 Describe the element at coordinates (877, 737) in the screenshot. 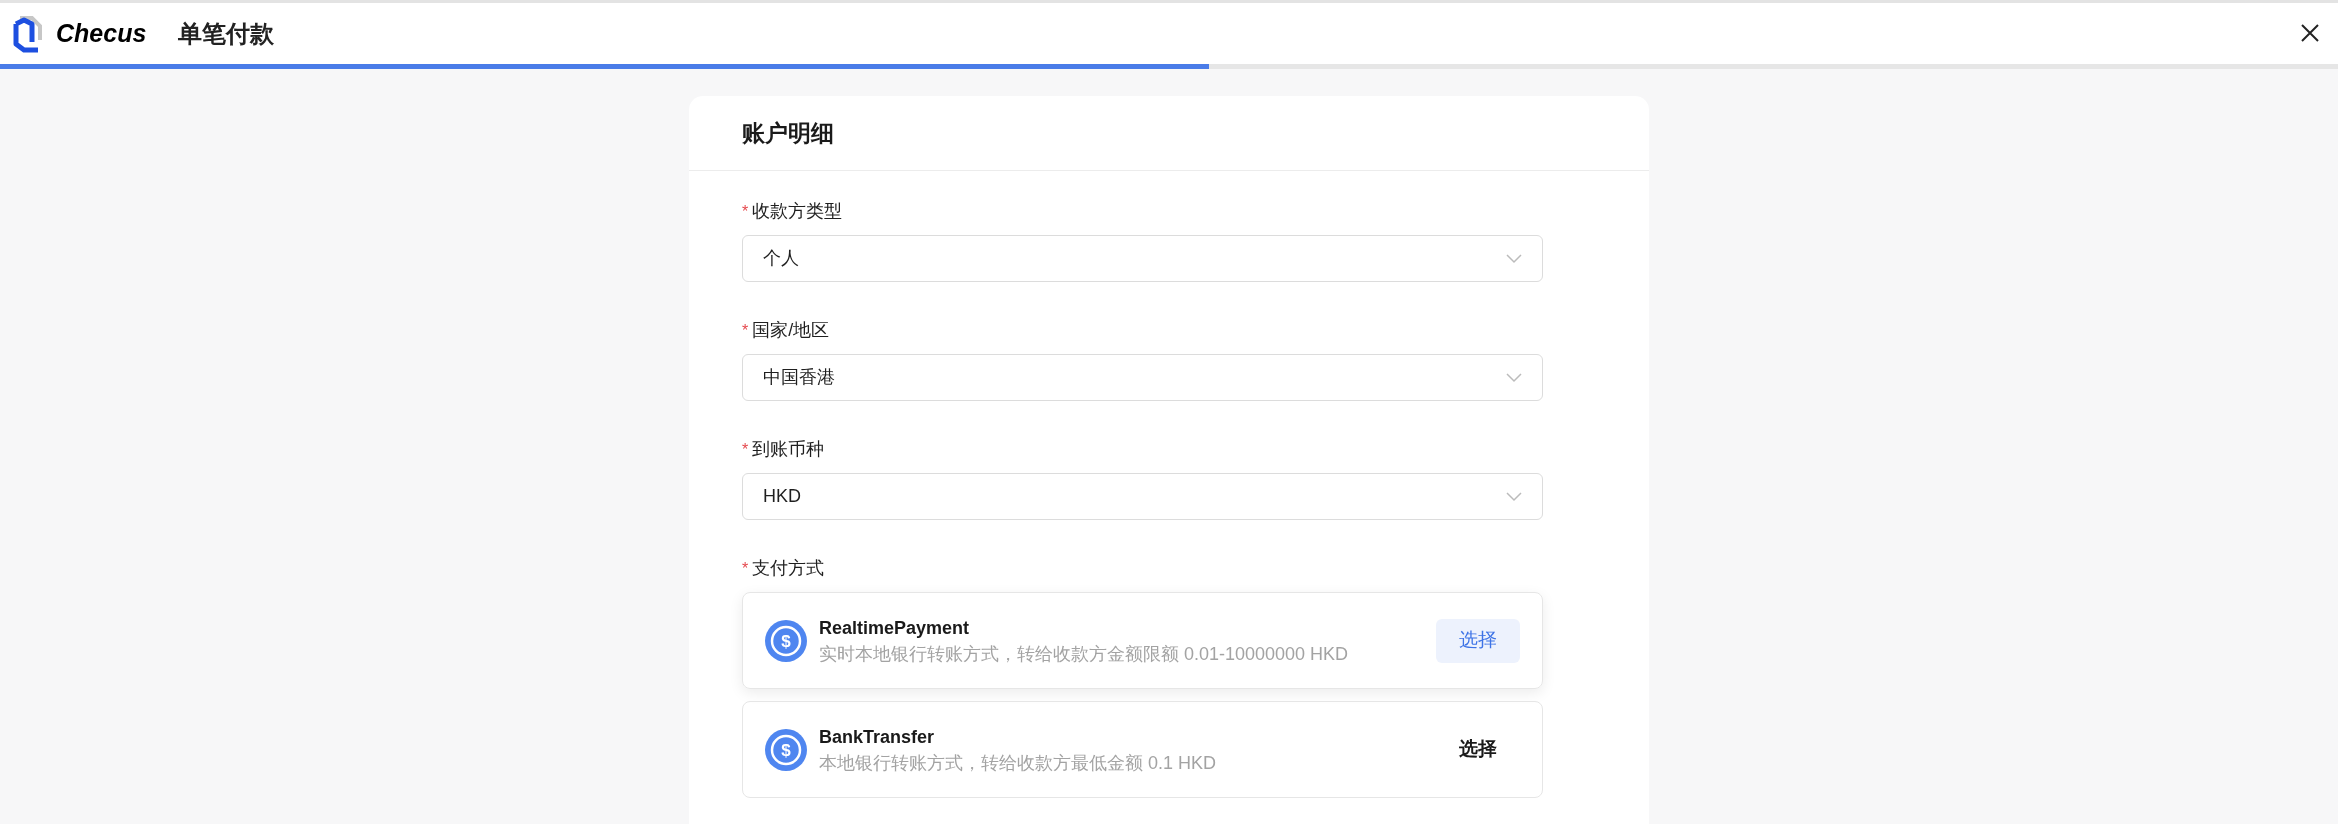

I see `method-name: BankTransfer` at that location.